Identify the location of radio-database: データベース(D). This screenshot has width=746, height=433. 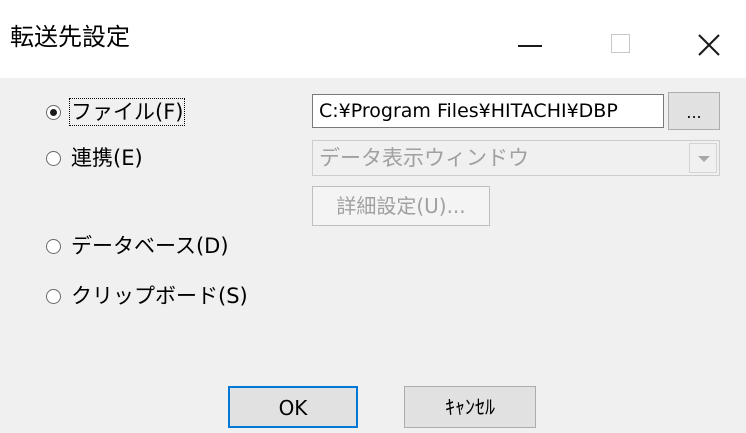
(138, 246).